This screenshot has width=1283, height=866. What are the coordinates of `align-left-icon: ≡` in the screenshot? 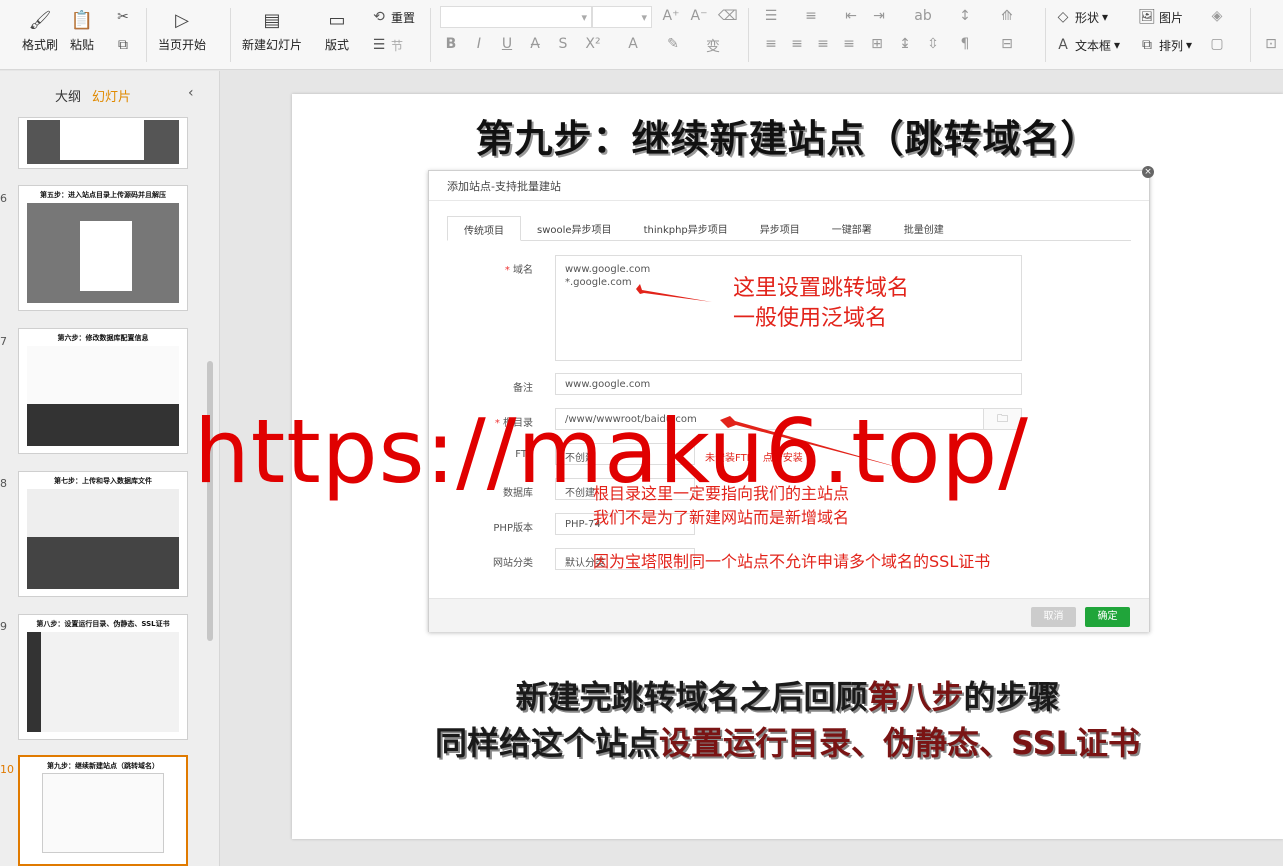 It's located at (771, 44).